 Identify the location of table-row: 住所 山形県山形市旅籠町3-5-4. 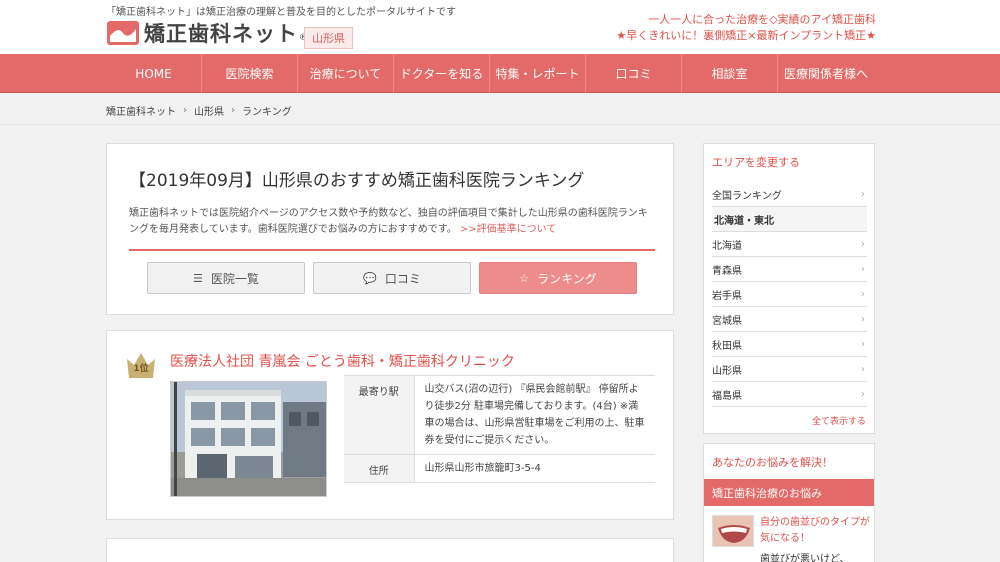
(499, 468).